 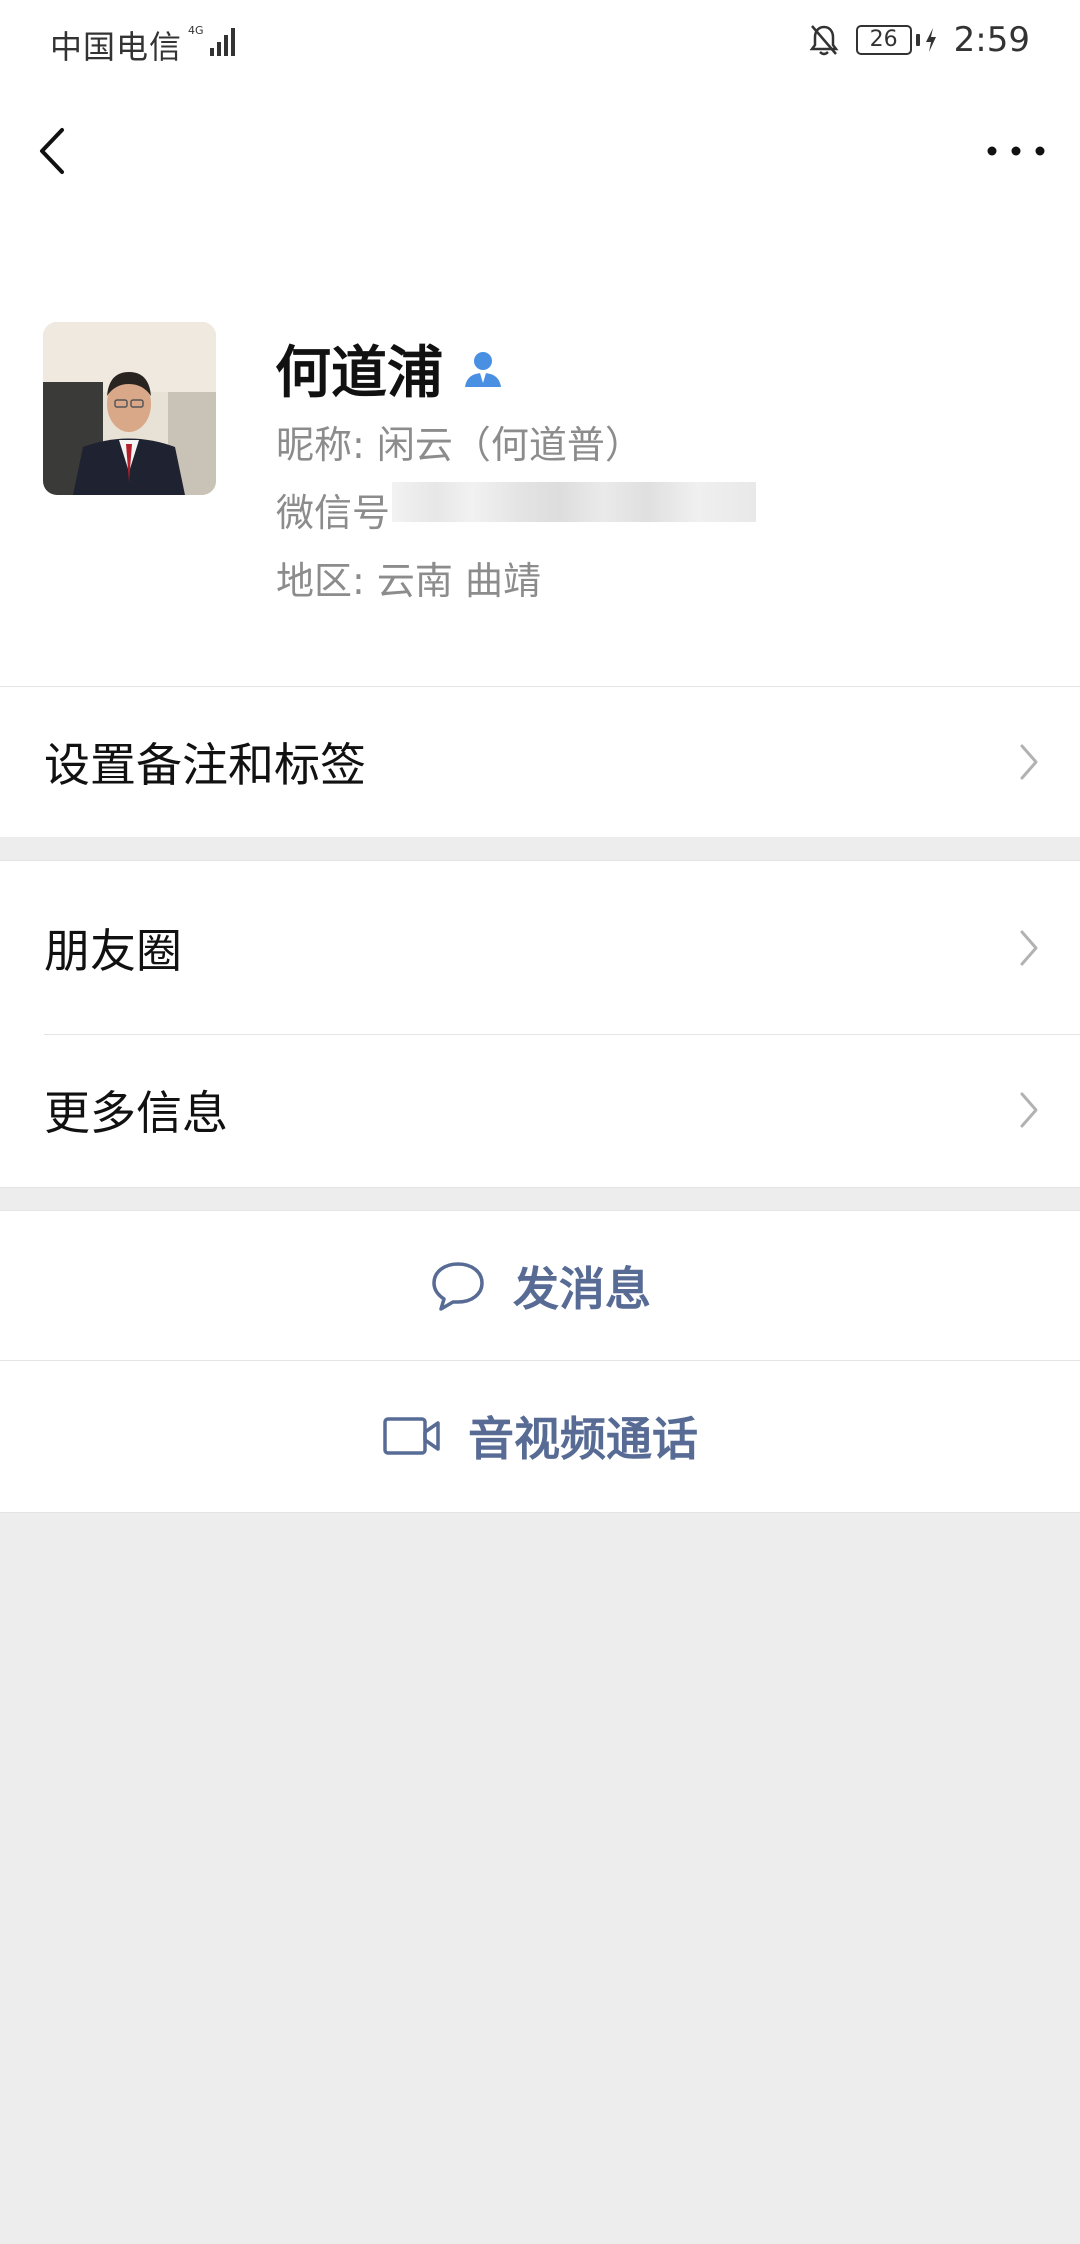 I want to click on battery-level: 26, so click(x=883, y=40).